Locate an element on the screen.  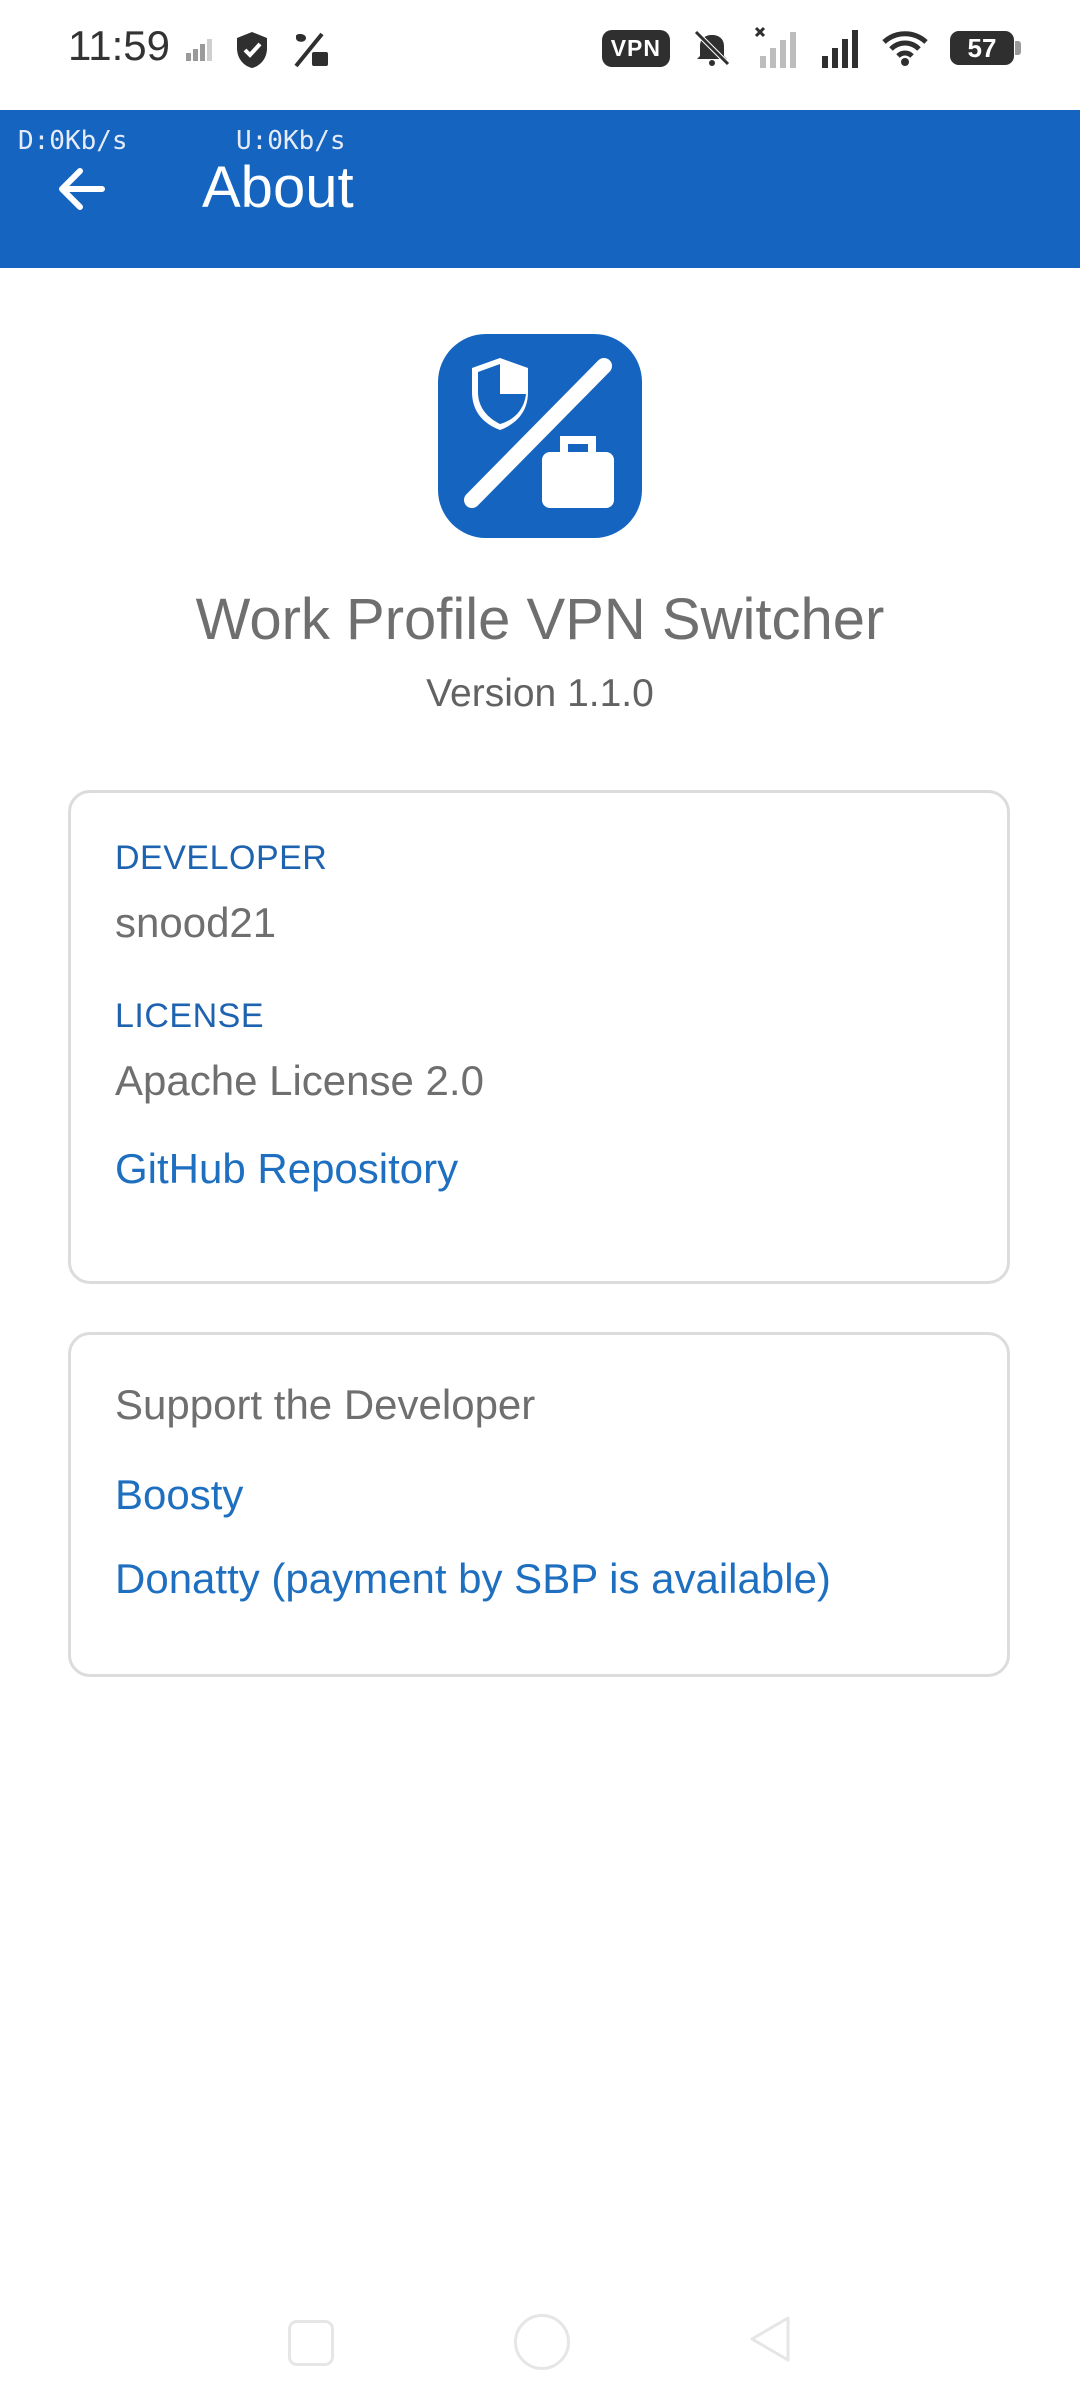
license-label: LICENSE is located at coordinates (189, 1016).